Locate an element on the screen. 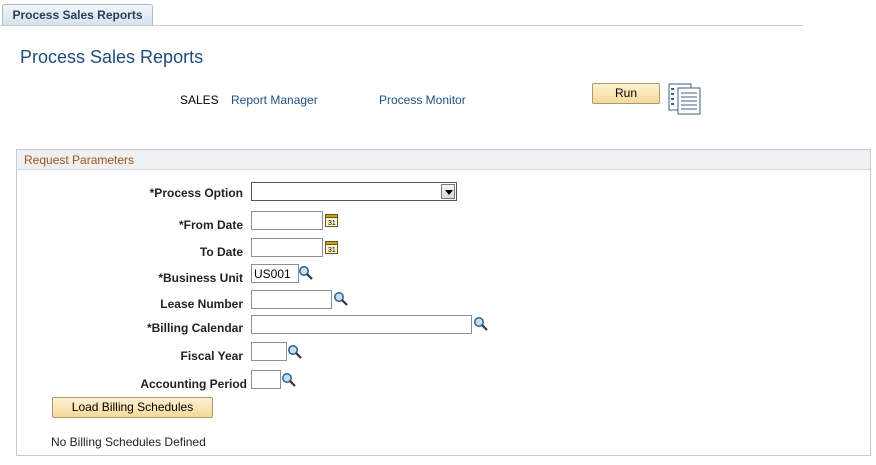 This screenshot has width=876, height=465. page-title: Process Sales Reports is located at coordinates (112, 57).